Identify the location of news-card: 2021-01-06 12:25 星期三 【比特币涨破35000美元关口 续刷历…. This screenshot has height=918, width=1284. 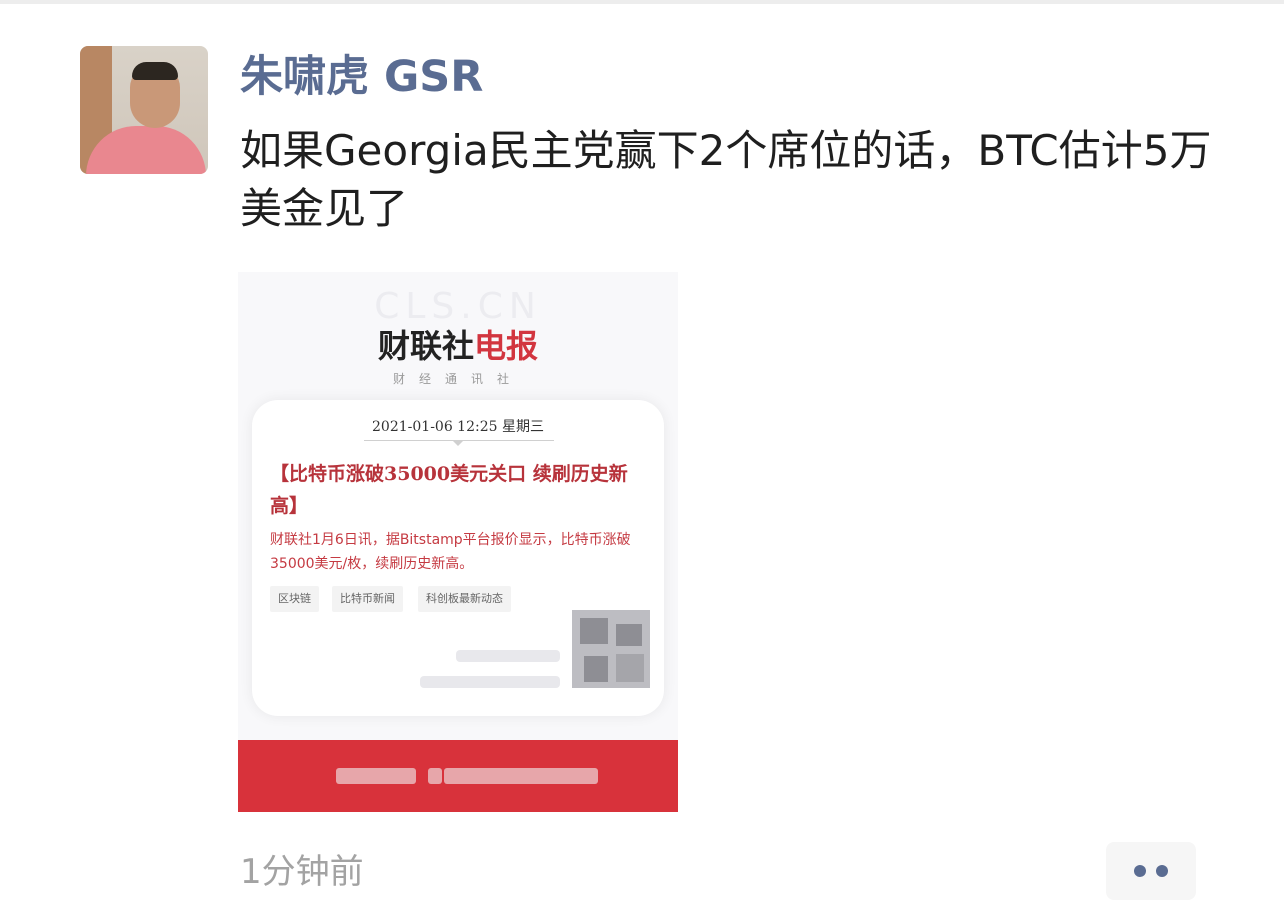
(458, 558).